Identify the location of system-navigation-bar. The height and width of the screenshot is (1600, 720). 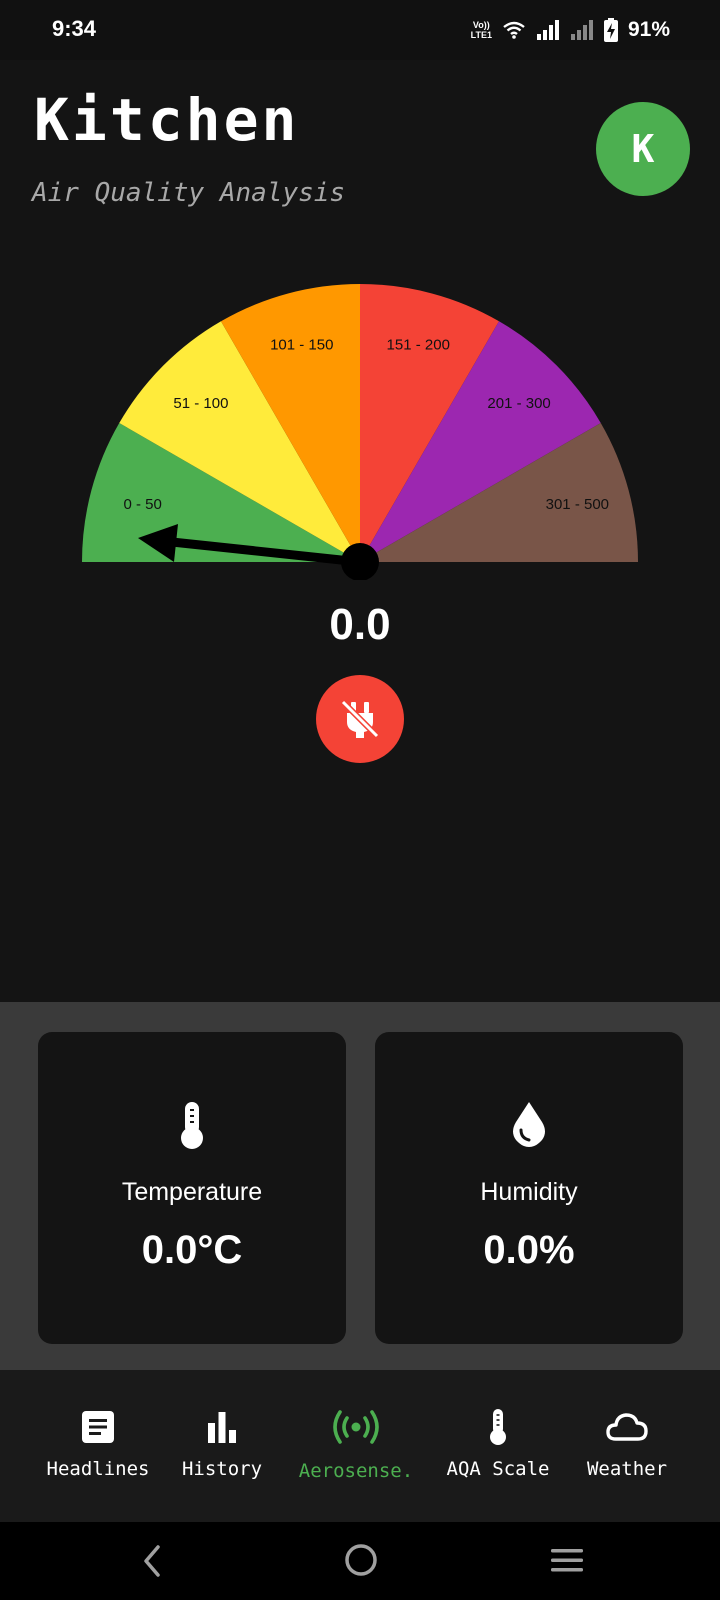
(360, 1561).